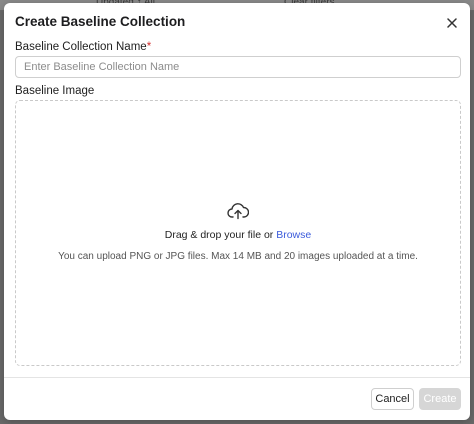 The height and width of the screenshot is (424, 474). Describe the element at coordinates (440, 399) in the screenshot. I see `create-button: Create` at that location.